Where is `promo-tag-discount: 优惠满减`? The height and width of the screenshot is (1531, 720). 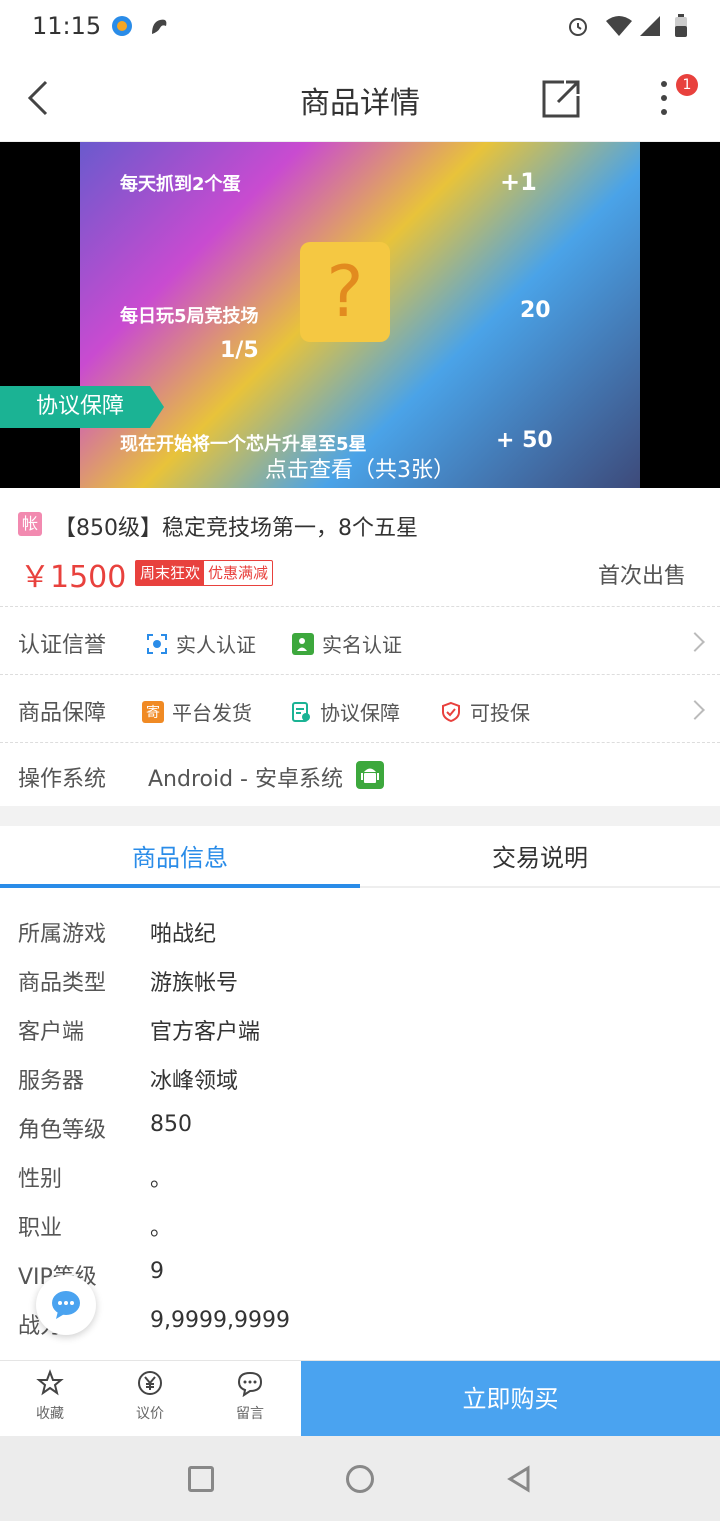
promo-tag-discount: 优惠满减 is located at coordinates (238, 573).